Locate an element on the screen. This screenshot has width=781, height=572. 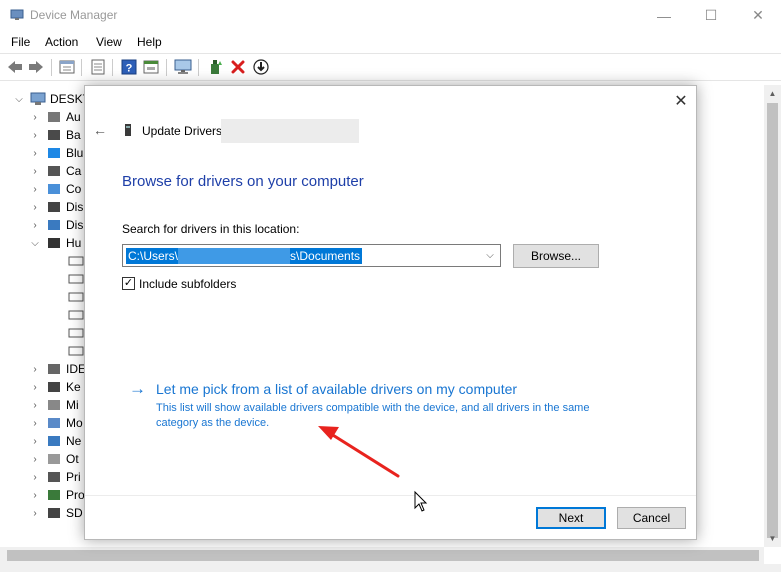
next-button: Next is located at coordinates (571, 518).